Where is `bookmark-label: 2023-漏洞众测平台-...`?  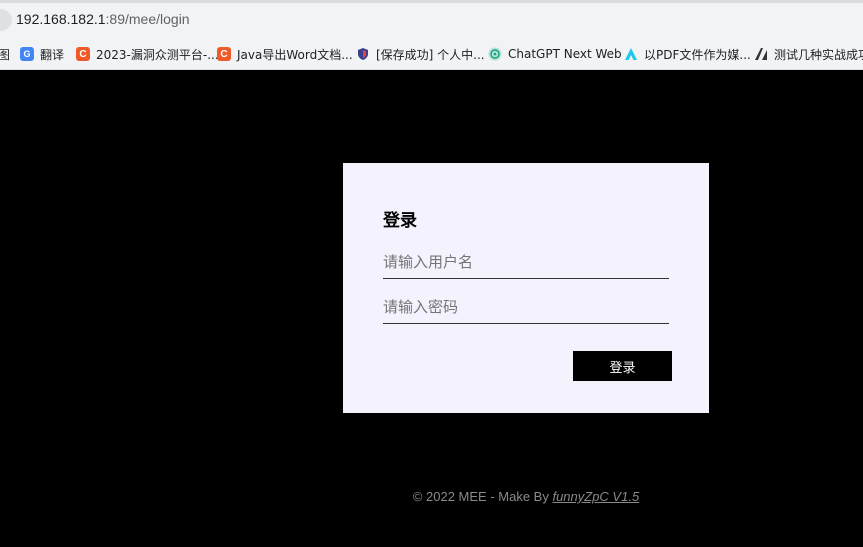 bookmark-label: 2023-漏洞众测平台-... is located at coordinates (157, 54).